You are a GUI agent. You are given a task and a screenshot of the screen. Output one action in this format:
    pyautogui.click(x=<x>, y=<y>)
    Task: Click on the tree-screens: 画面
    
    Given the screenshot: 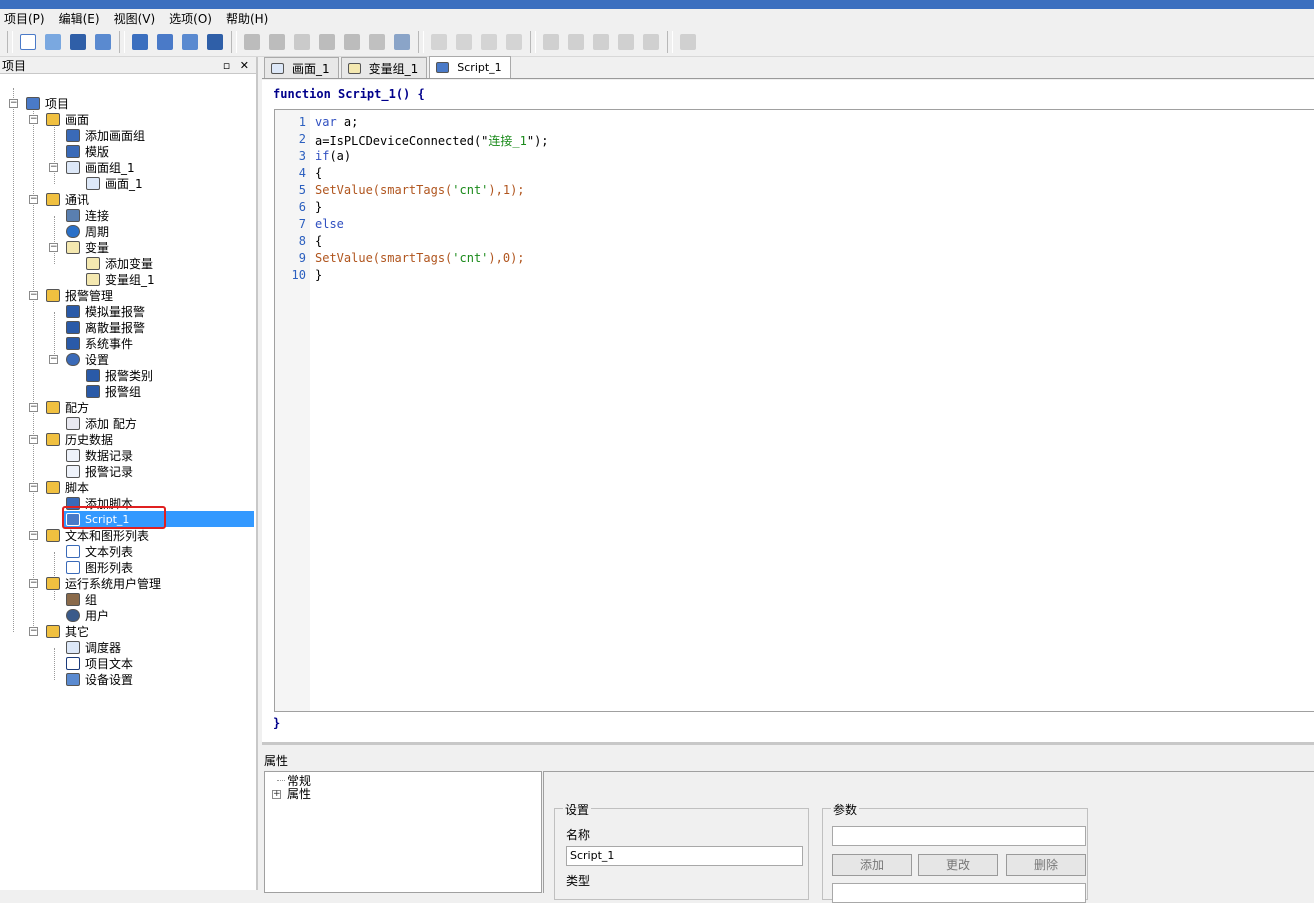 What is the action you would take?
    pyautogui.click(x=67, y=119)
    